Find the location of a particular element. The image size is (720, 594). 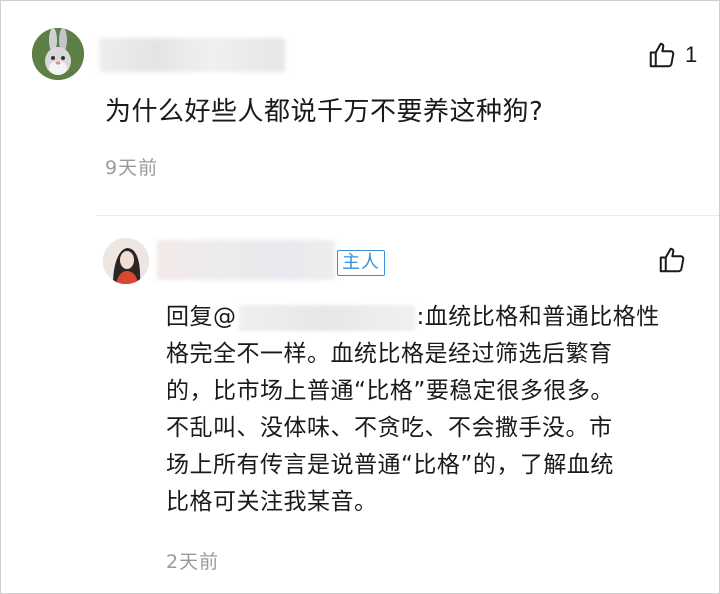

reply-line-5: 场上所有传言是说普通“比格”的，了解血统 is located at coordinates (390, 465).